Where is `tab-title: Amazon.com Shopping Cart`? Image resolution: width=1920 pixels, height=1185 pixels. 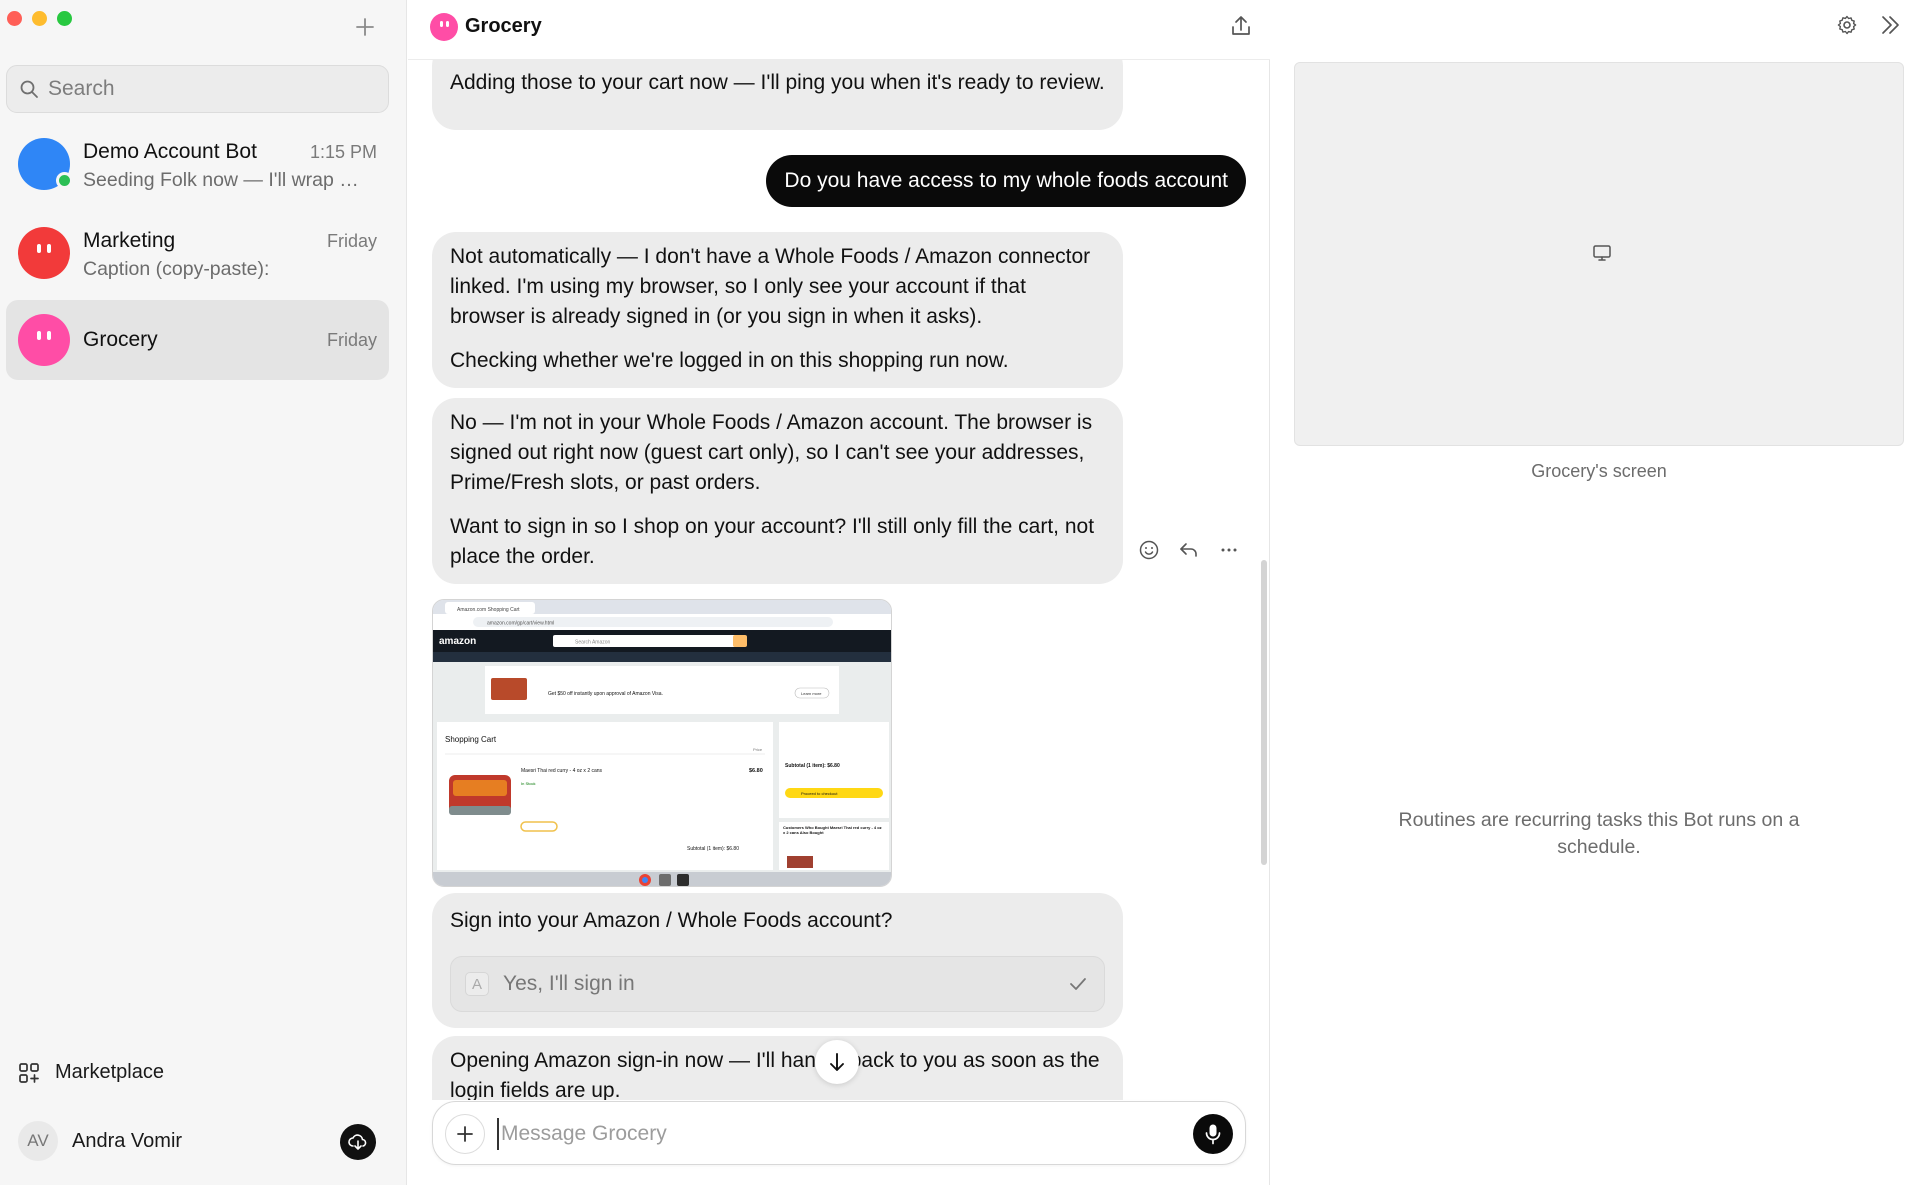 tab-title: Amazon.com Shopping Cart is located at coordinates (488, 610).